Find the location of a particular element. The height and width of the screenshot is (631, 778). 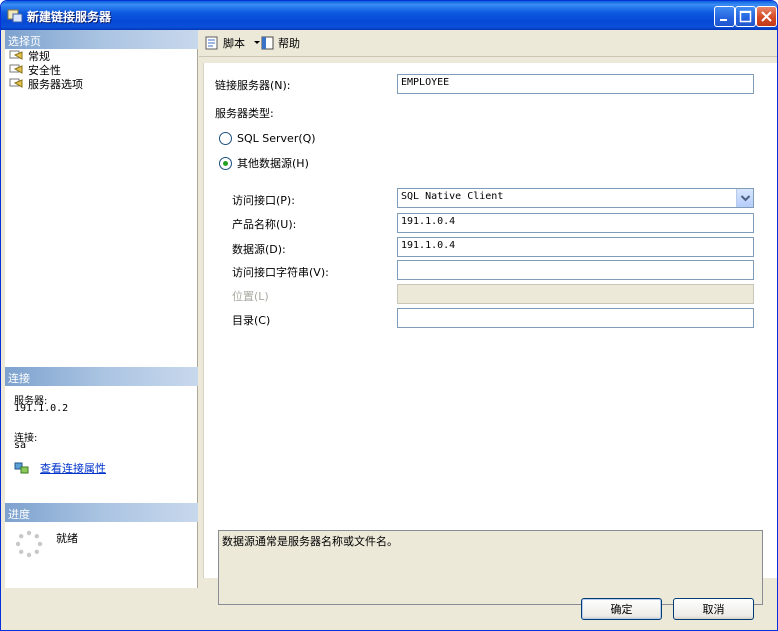

linked-server-label: 链接服务器(N): is located at coordinates (253, 85).